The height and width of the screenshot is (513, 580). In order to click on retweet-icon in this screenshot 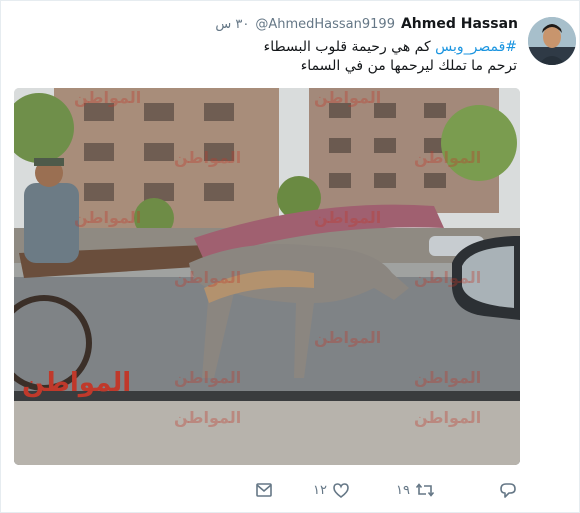, I will do `click(424, 490)`.